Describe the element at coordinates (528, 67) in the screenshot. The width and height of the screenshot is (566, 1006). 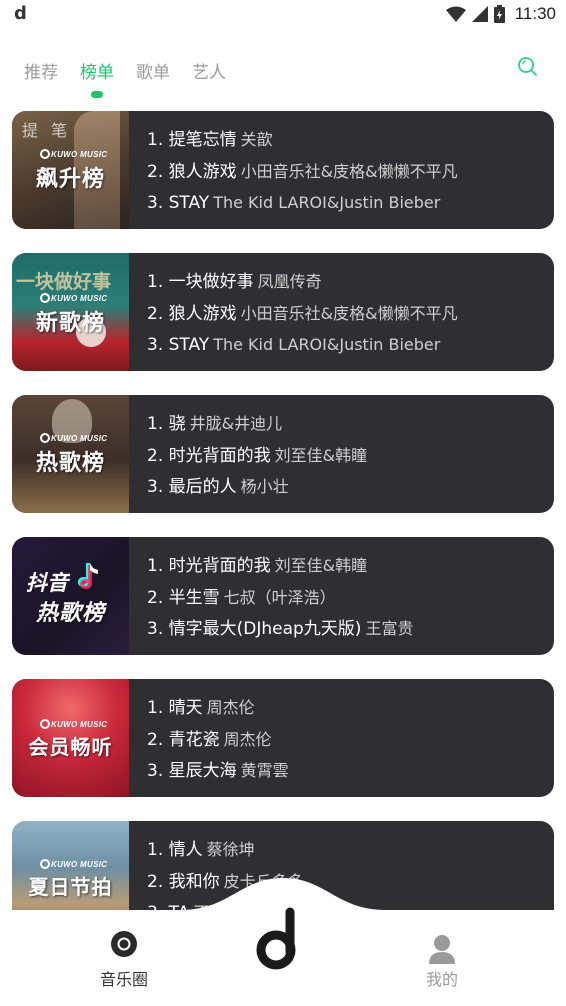
I see `search-icon` at that location.